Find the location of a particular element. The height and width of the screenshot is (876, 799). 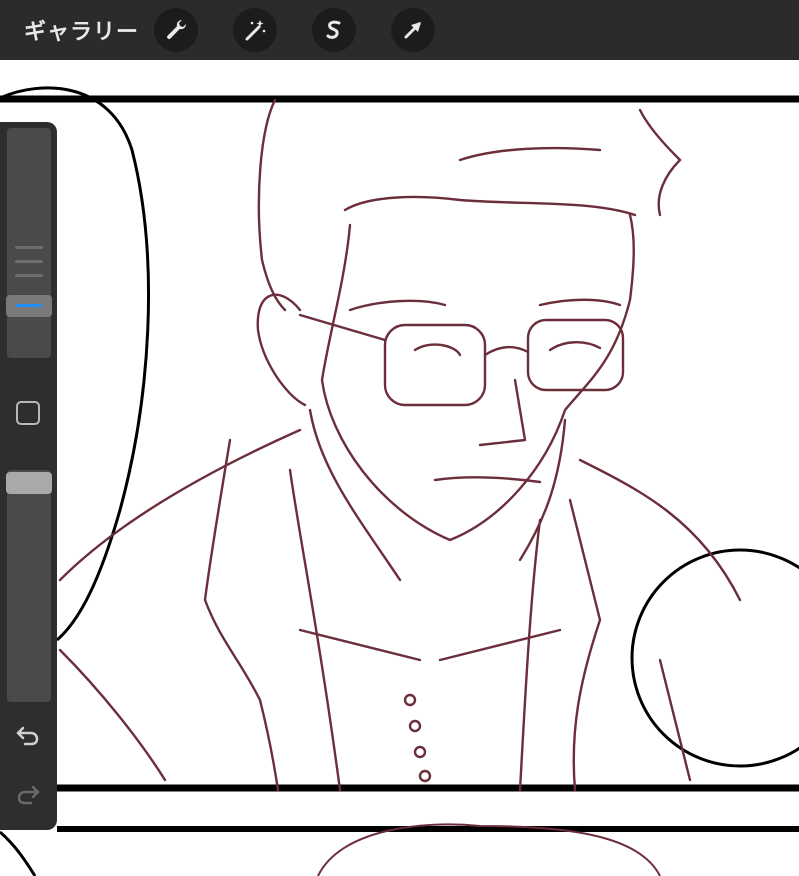

wrench-button is located at coordinates (176, 30).